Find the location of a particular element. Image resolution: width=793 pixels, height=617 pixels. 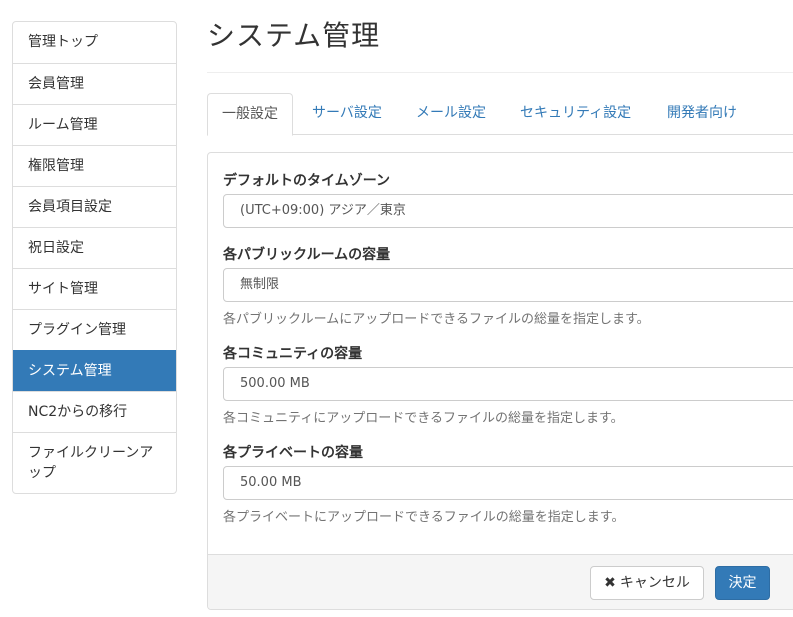

private-capacity-label: 各プライベートの容量 is located at coordinates (293, 453).